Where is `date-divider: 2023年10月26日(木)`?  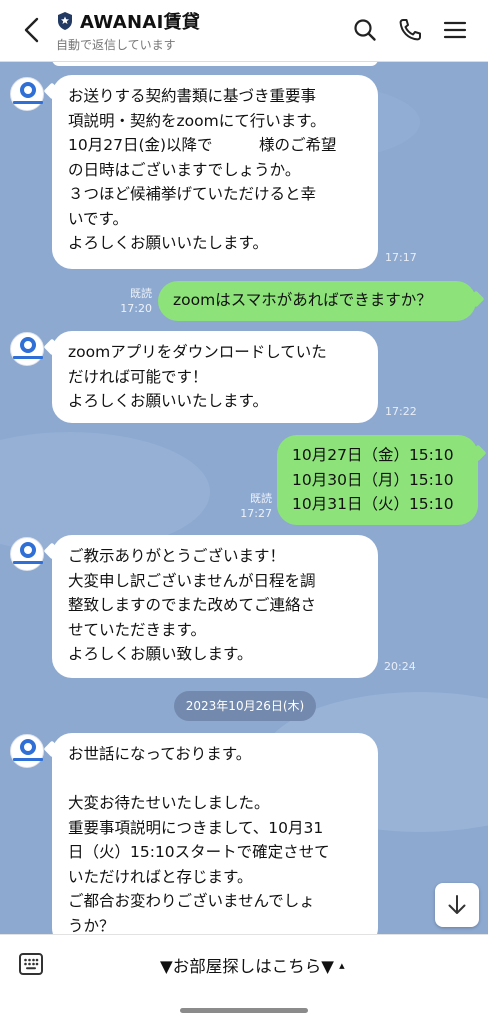
date-divider: 2023年10月26日(木) is located at coordinates (245, 706).